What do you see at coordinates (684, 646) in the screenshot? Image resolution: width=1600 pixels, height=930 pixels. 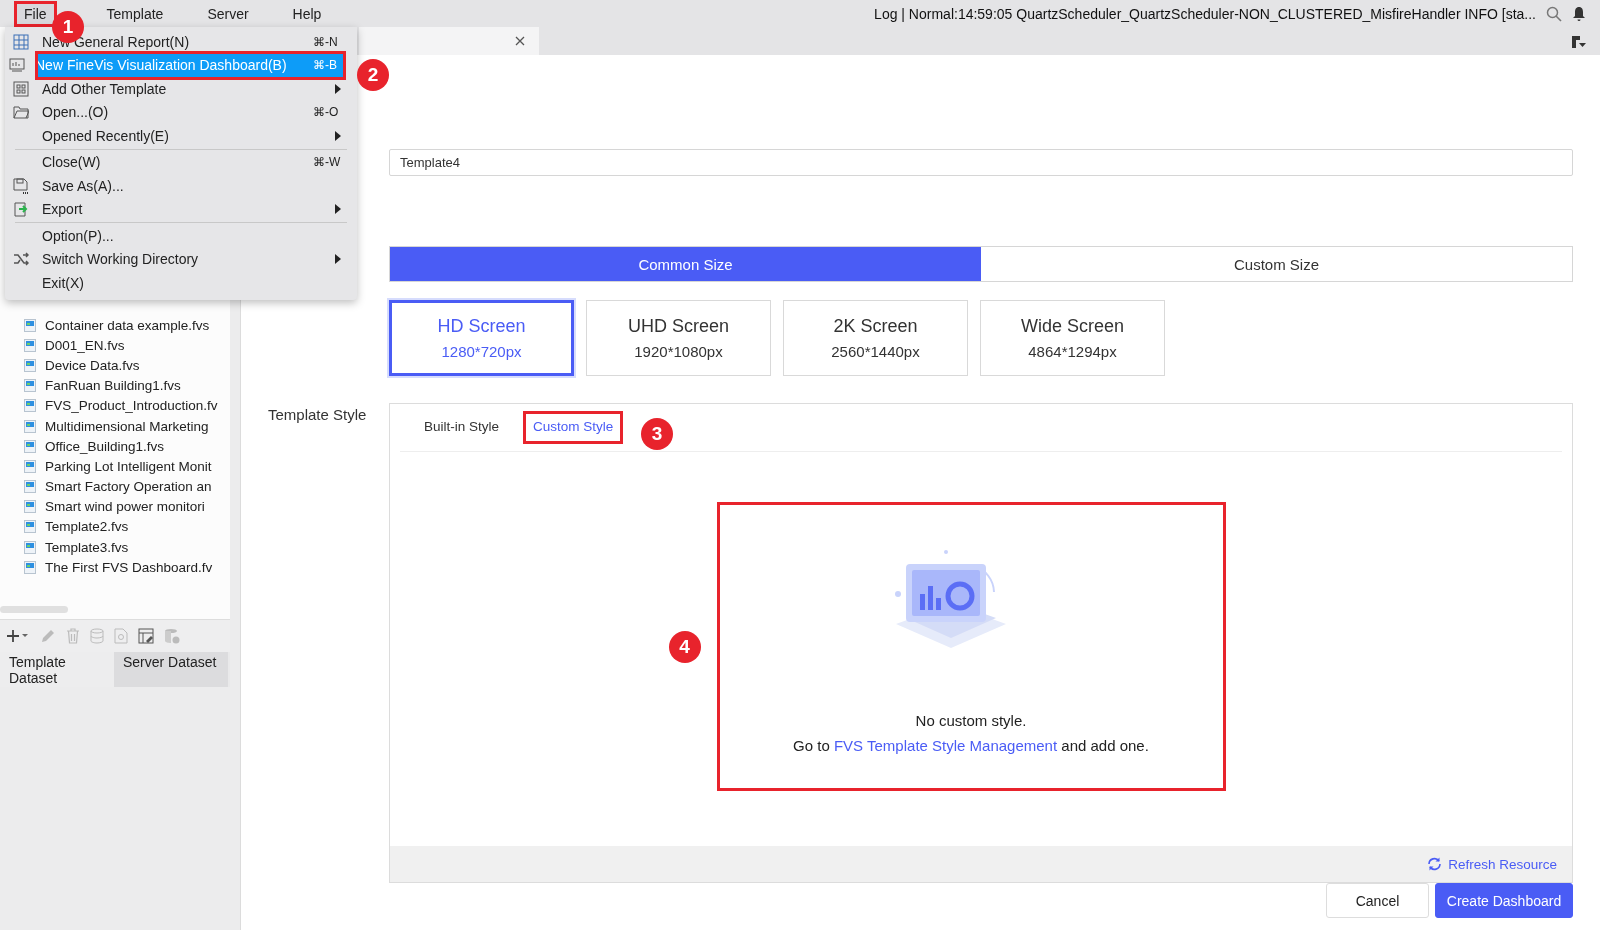 I see `callout-badge: 4` at bounding box center [684, 646].